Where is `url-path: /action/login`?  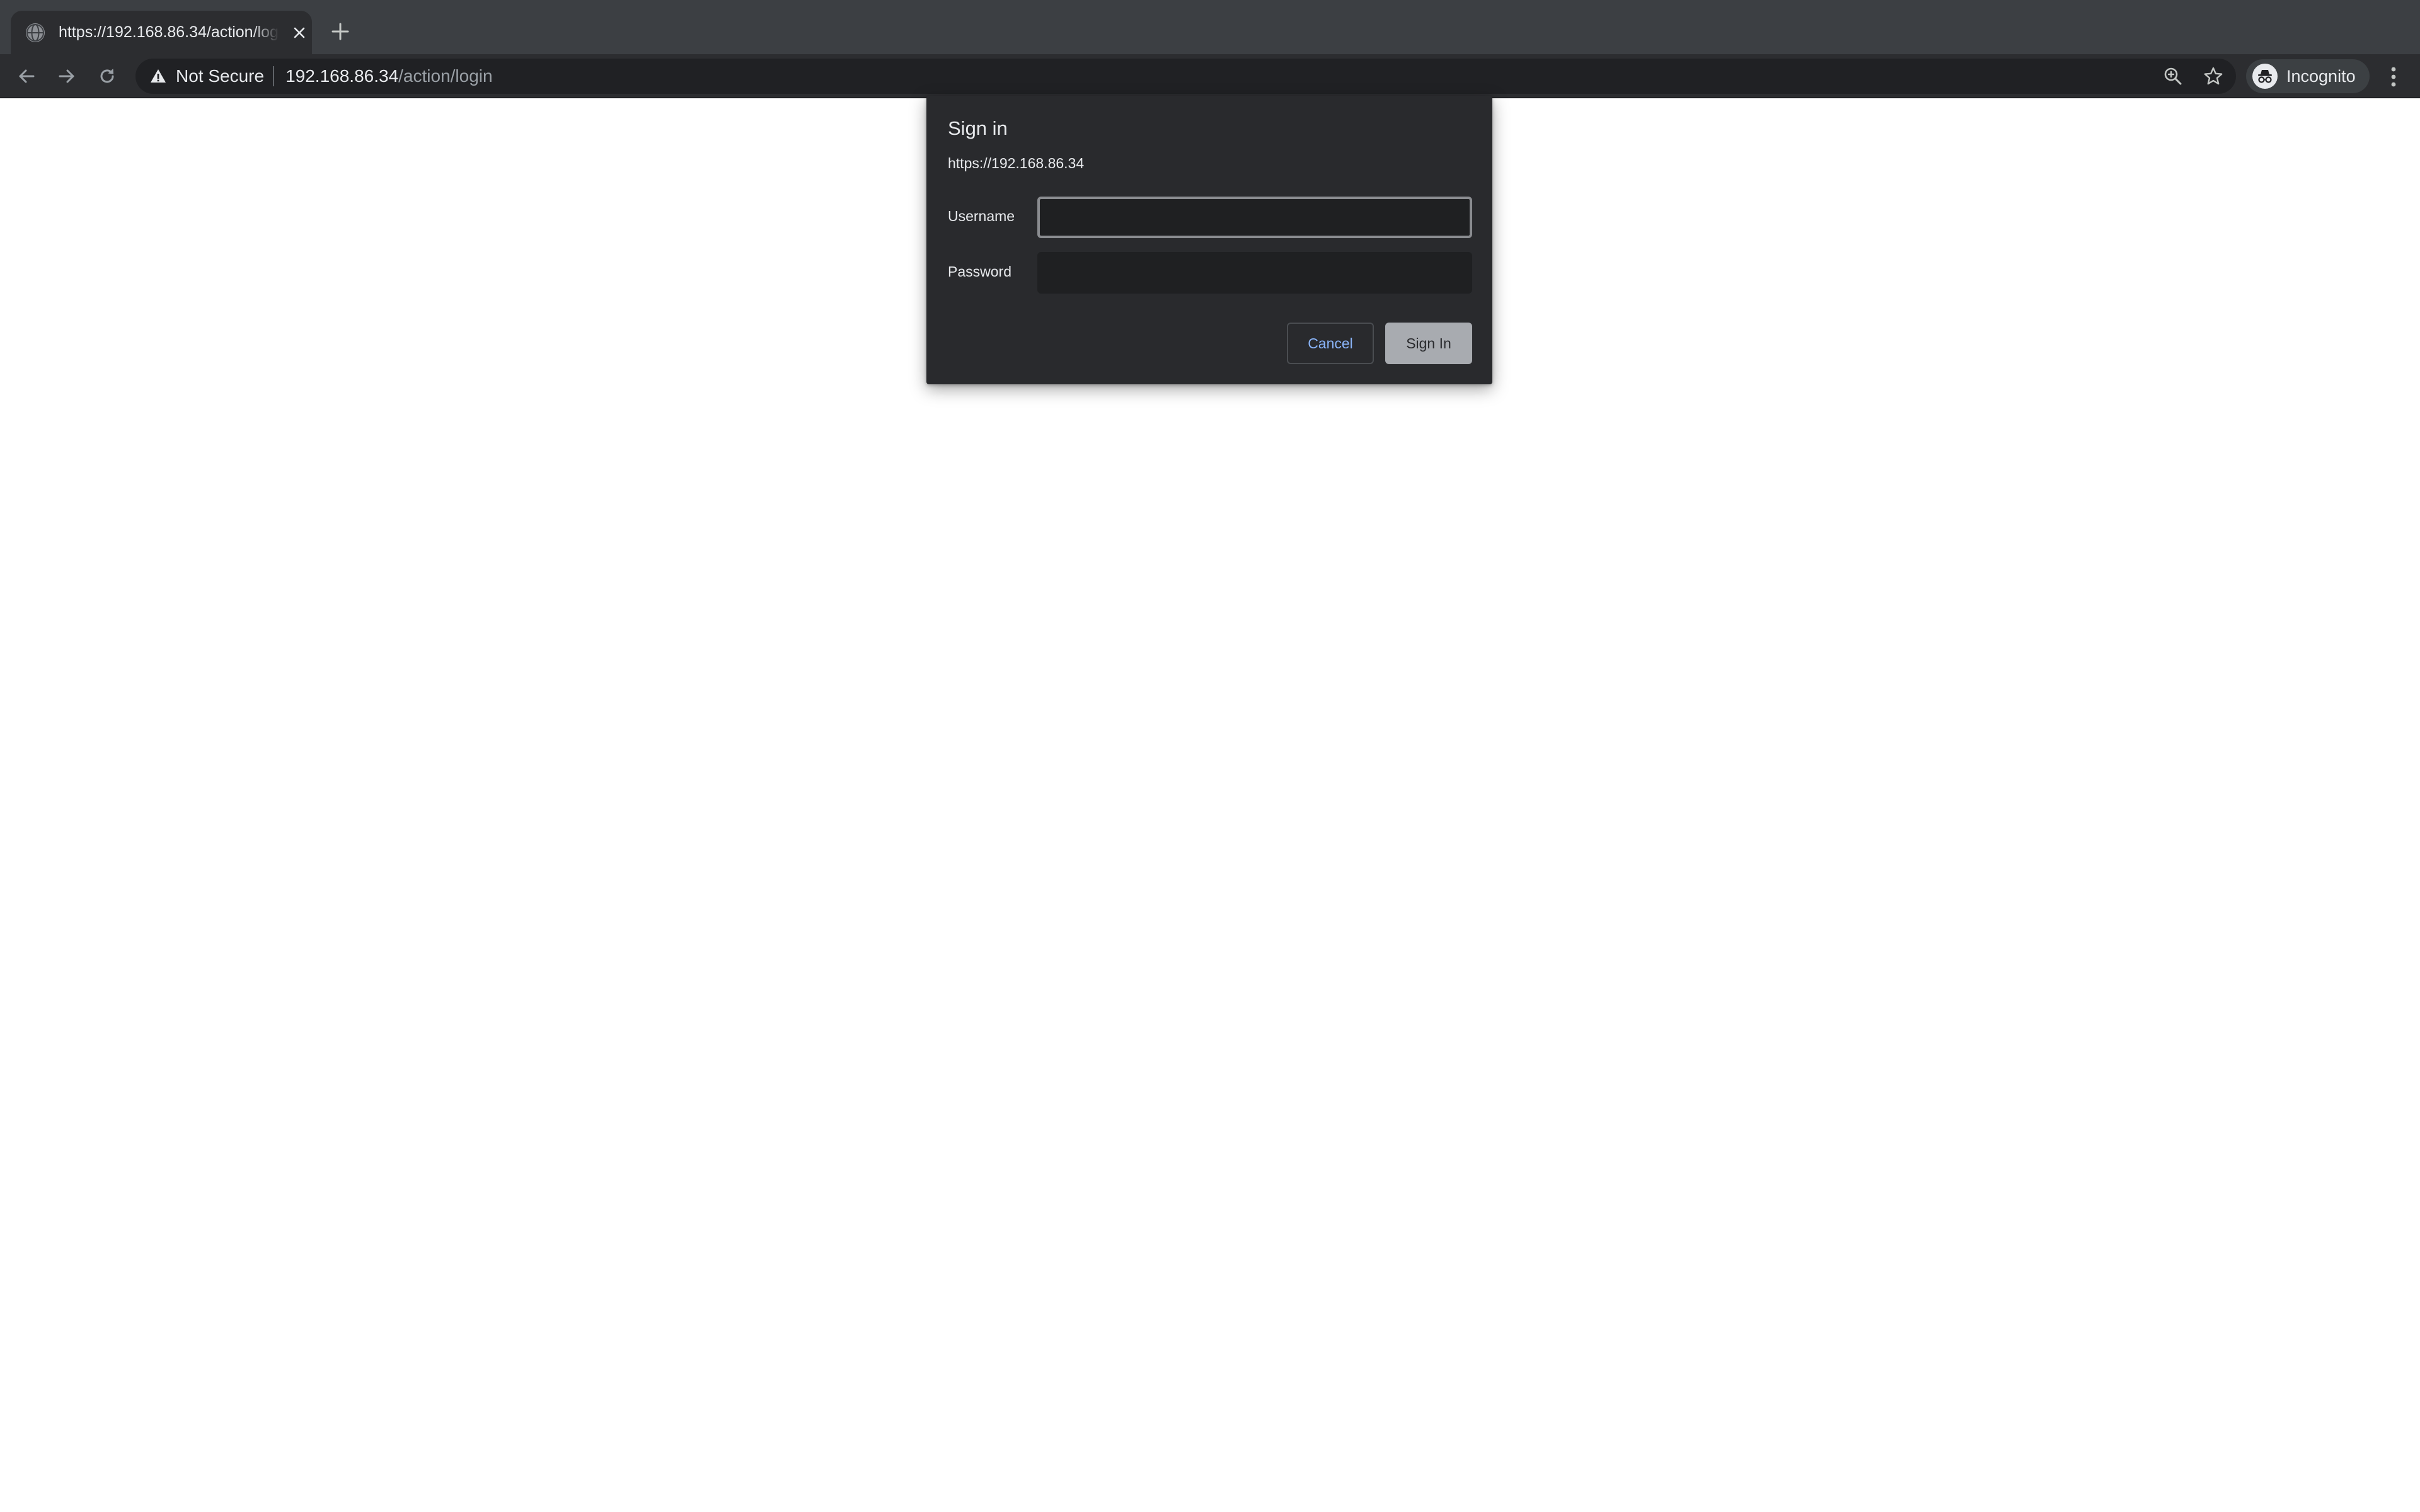 url-path: /action/login is located at coordinates (445, 76).